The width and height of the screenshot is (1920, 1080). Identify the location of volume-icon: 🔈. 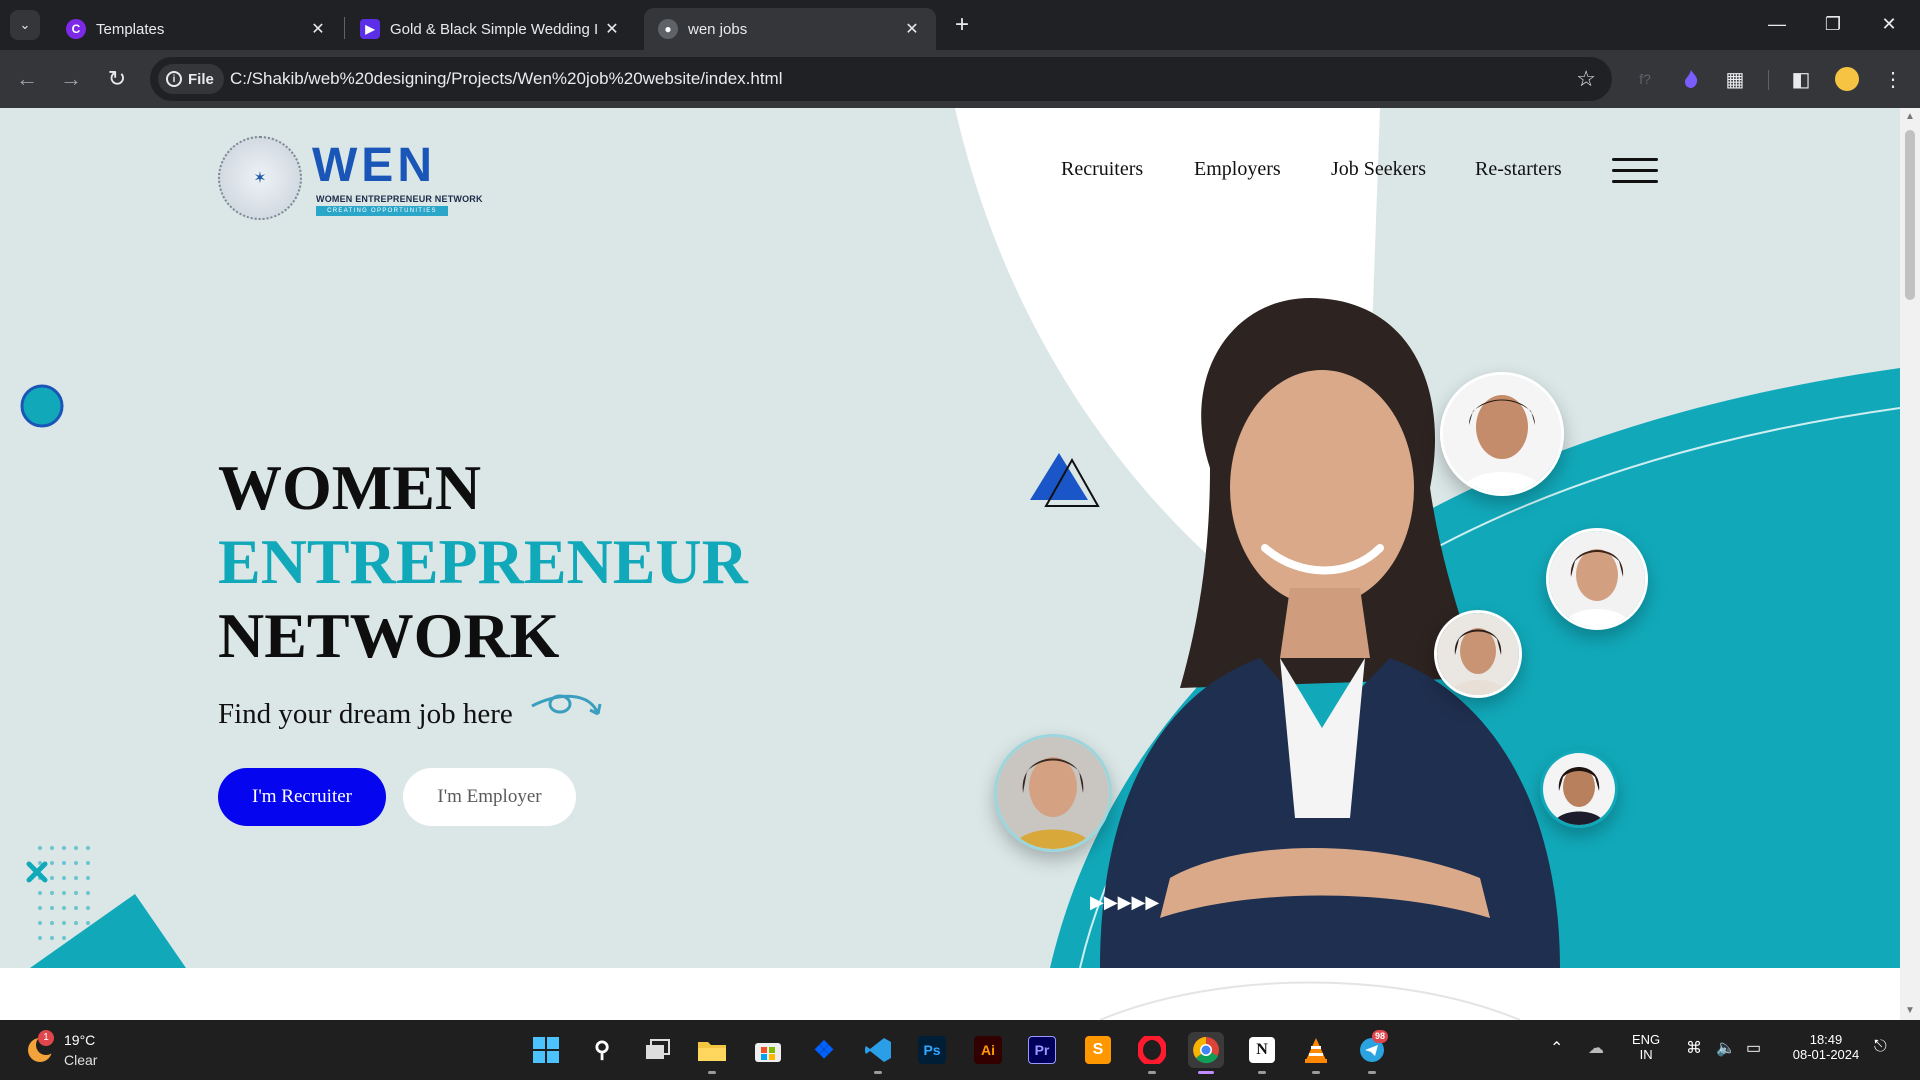
(1726, 1048).